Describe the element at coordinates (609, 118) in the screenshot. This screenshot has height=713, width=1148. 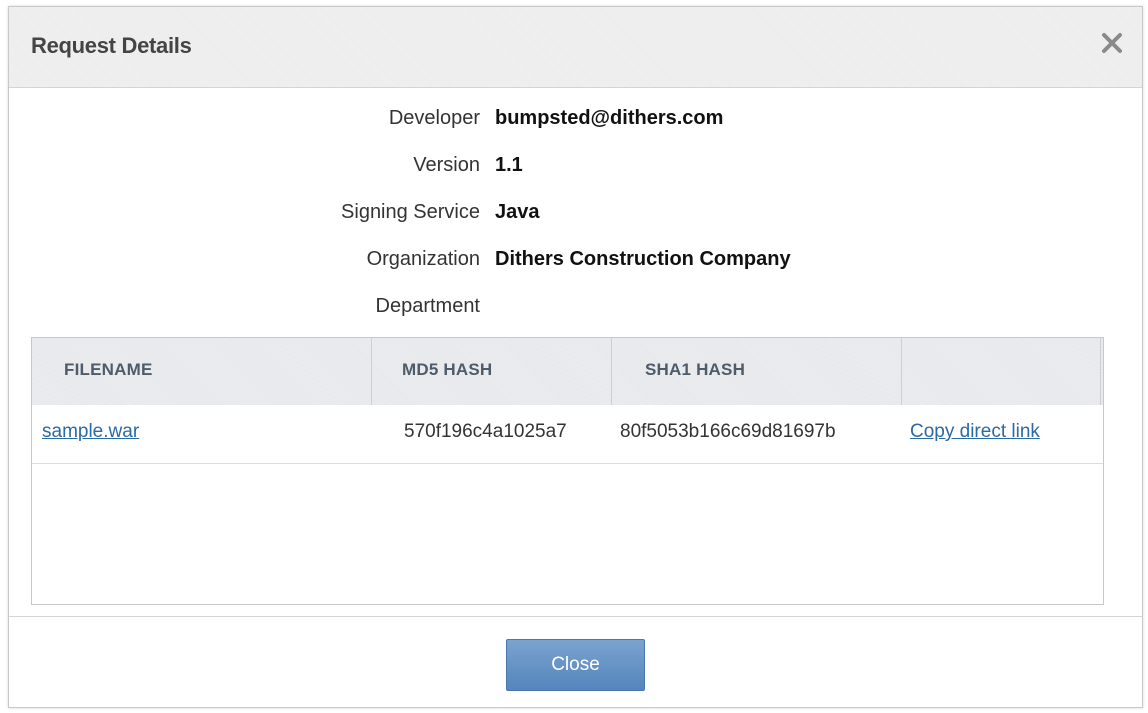
I see `developer-value: bumpsted@dithers.com` at that location.